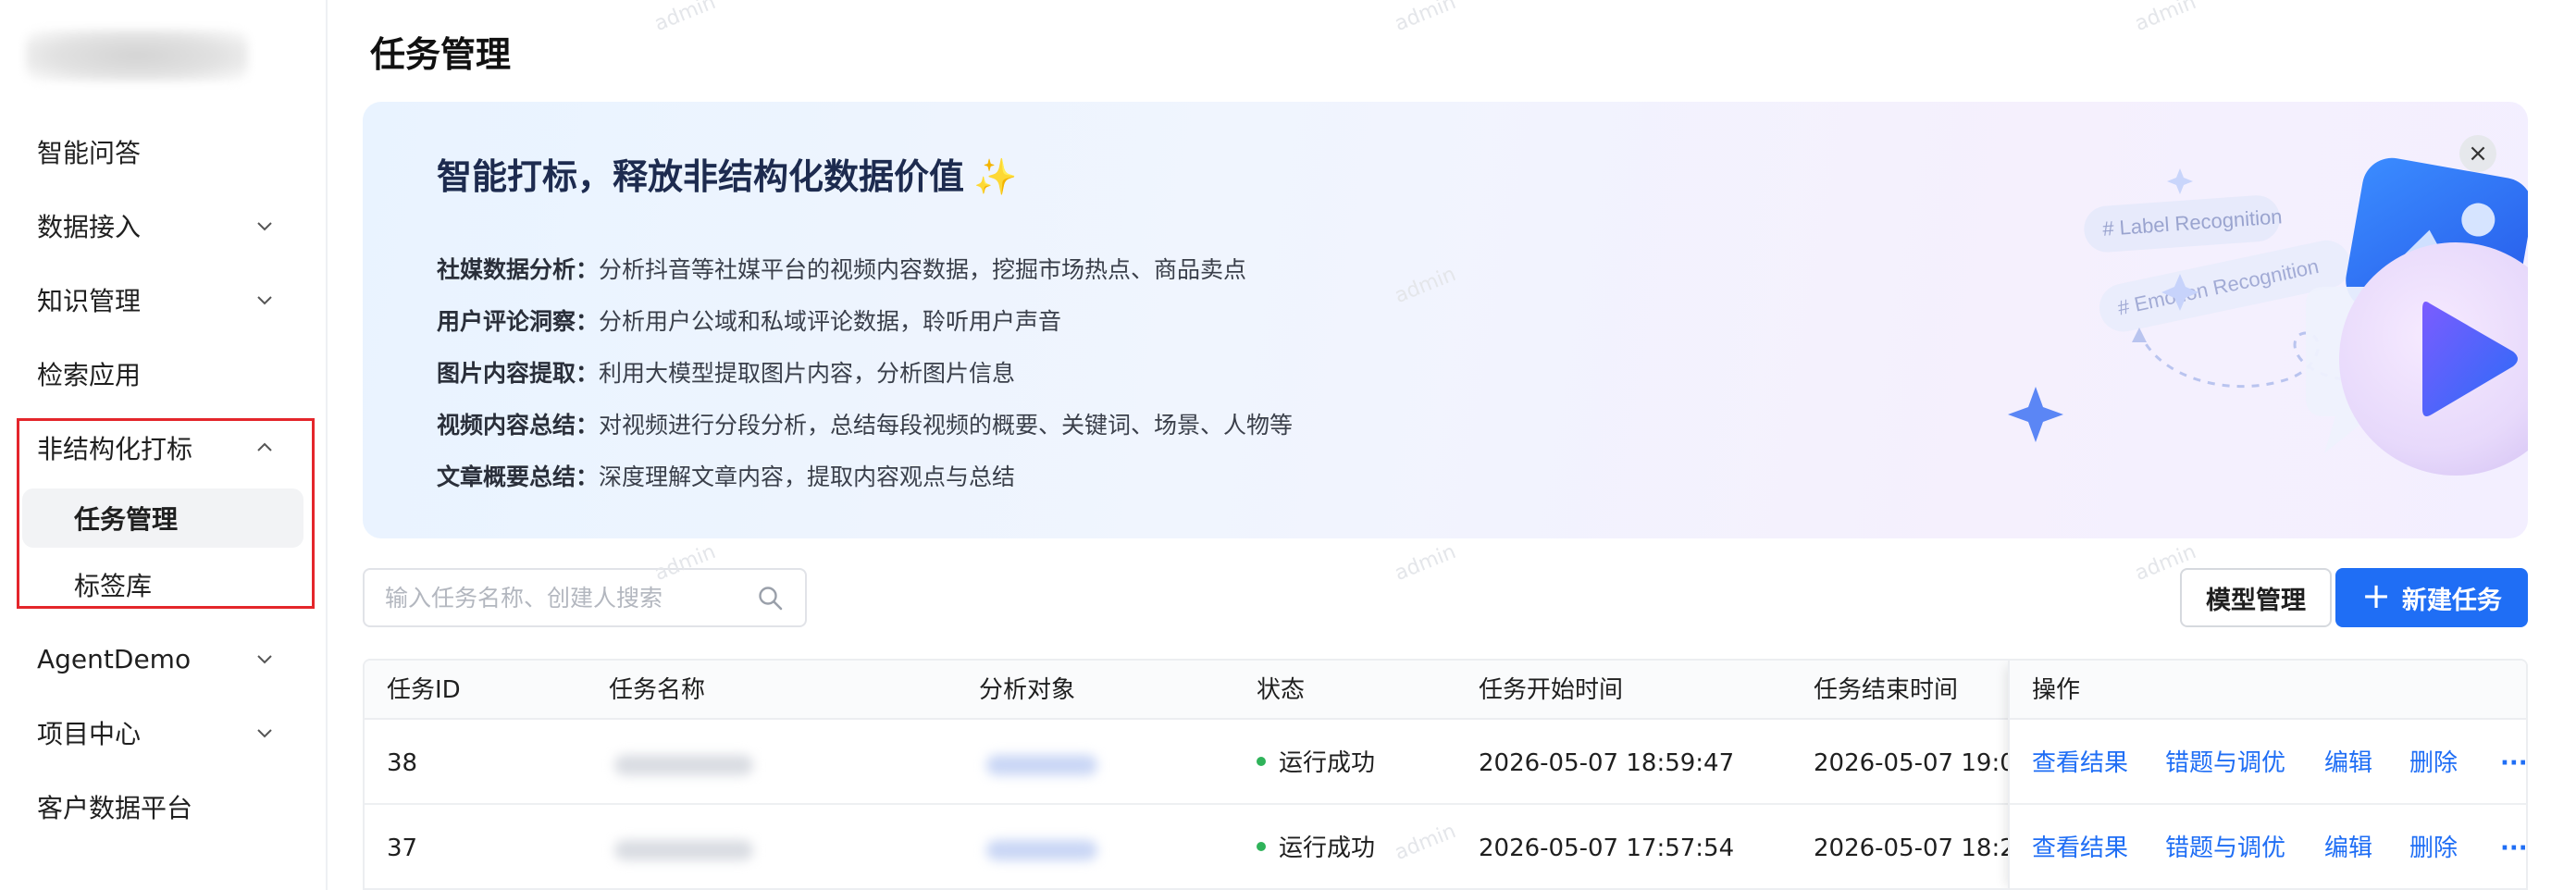 The height and width of the screenshot is (890, 2576). I want to click on banner-feature: 文章概要总结： 深度理解文章内容，提取内容观点与总结, so click(727, 477).